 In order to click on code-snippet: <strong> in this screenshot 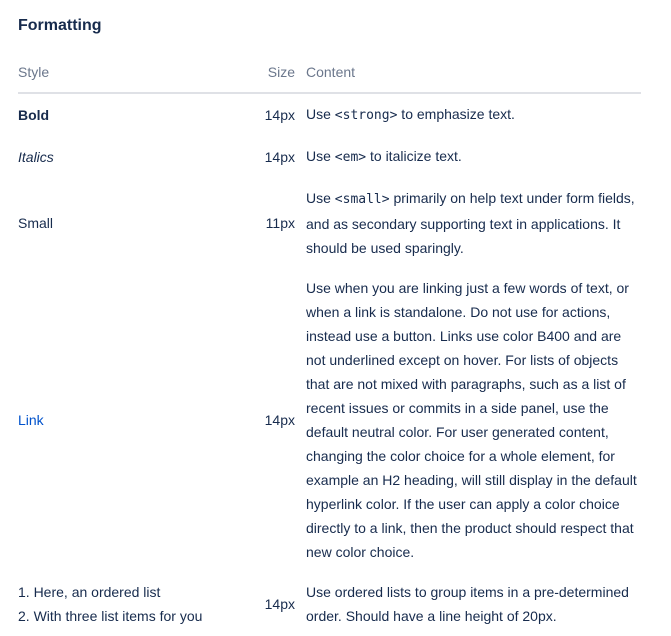, I will do `click(366, 115)`.